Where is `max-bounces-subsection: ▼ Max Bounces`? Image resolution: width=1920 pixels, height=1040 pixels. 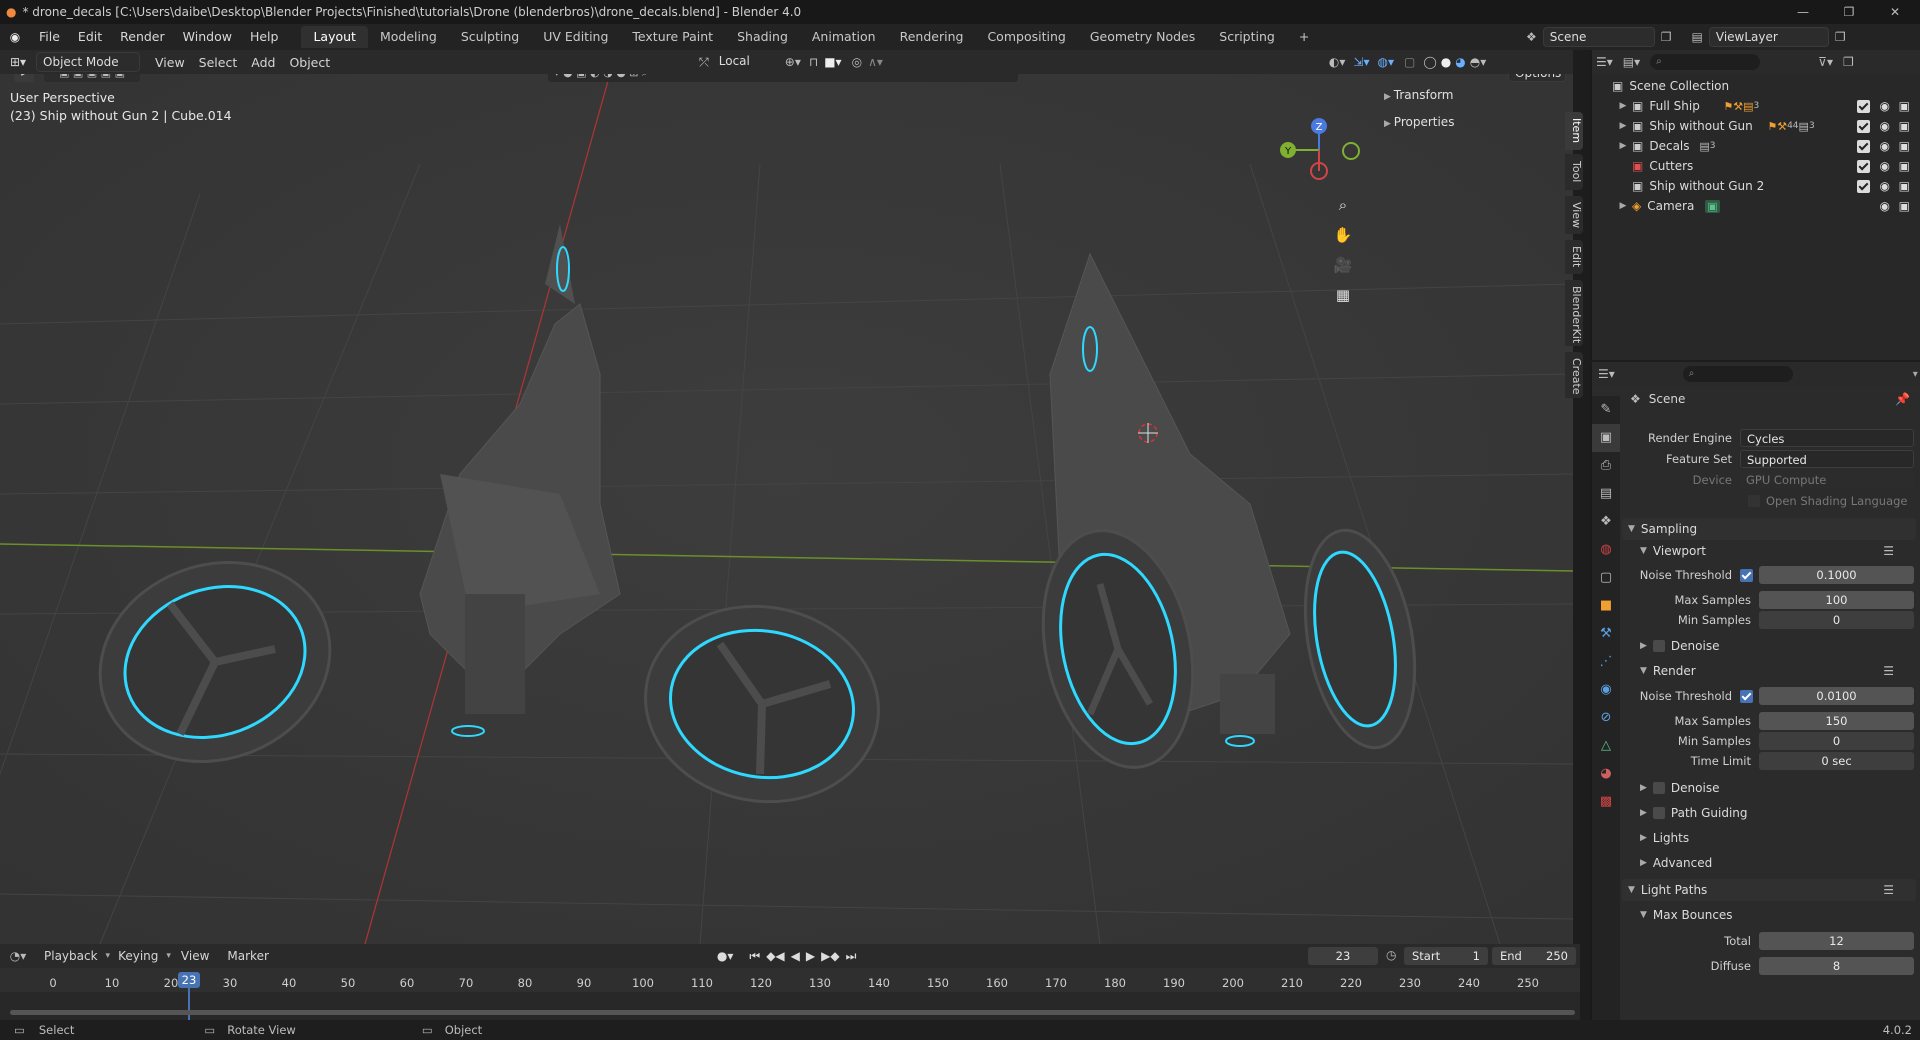
max-bounces-subsection: ▼ Max Bounces is located at coordinates (1775, 915).